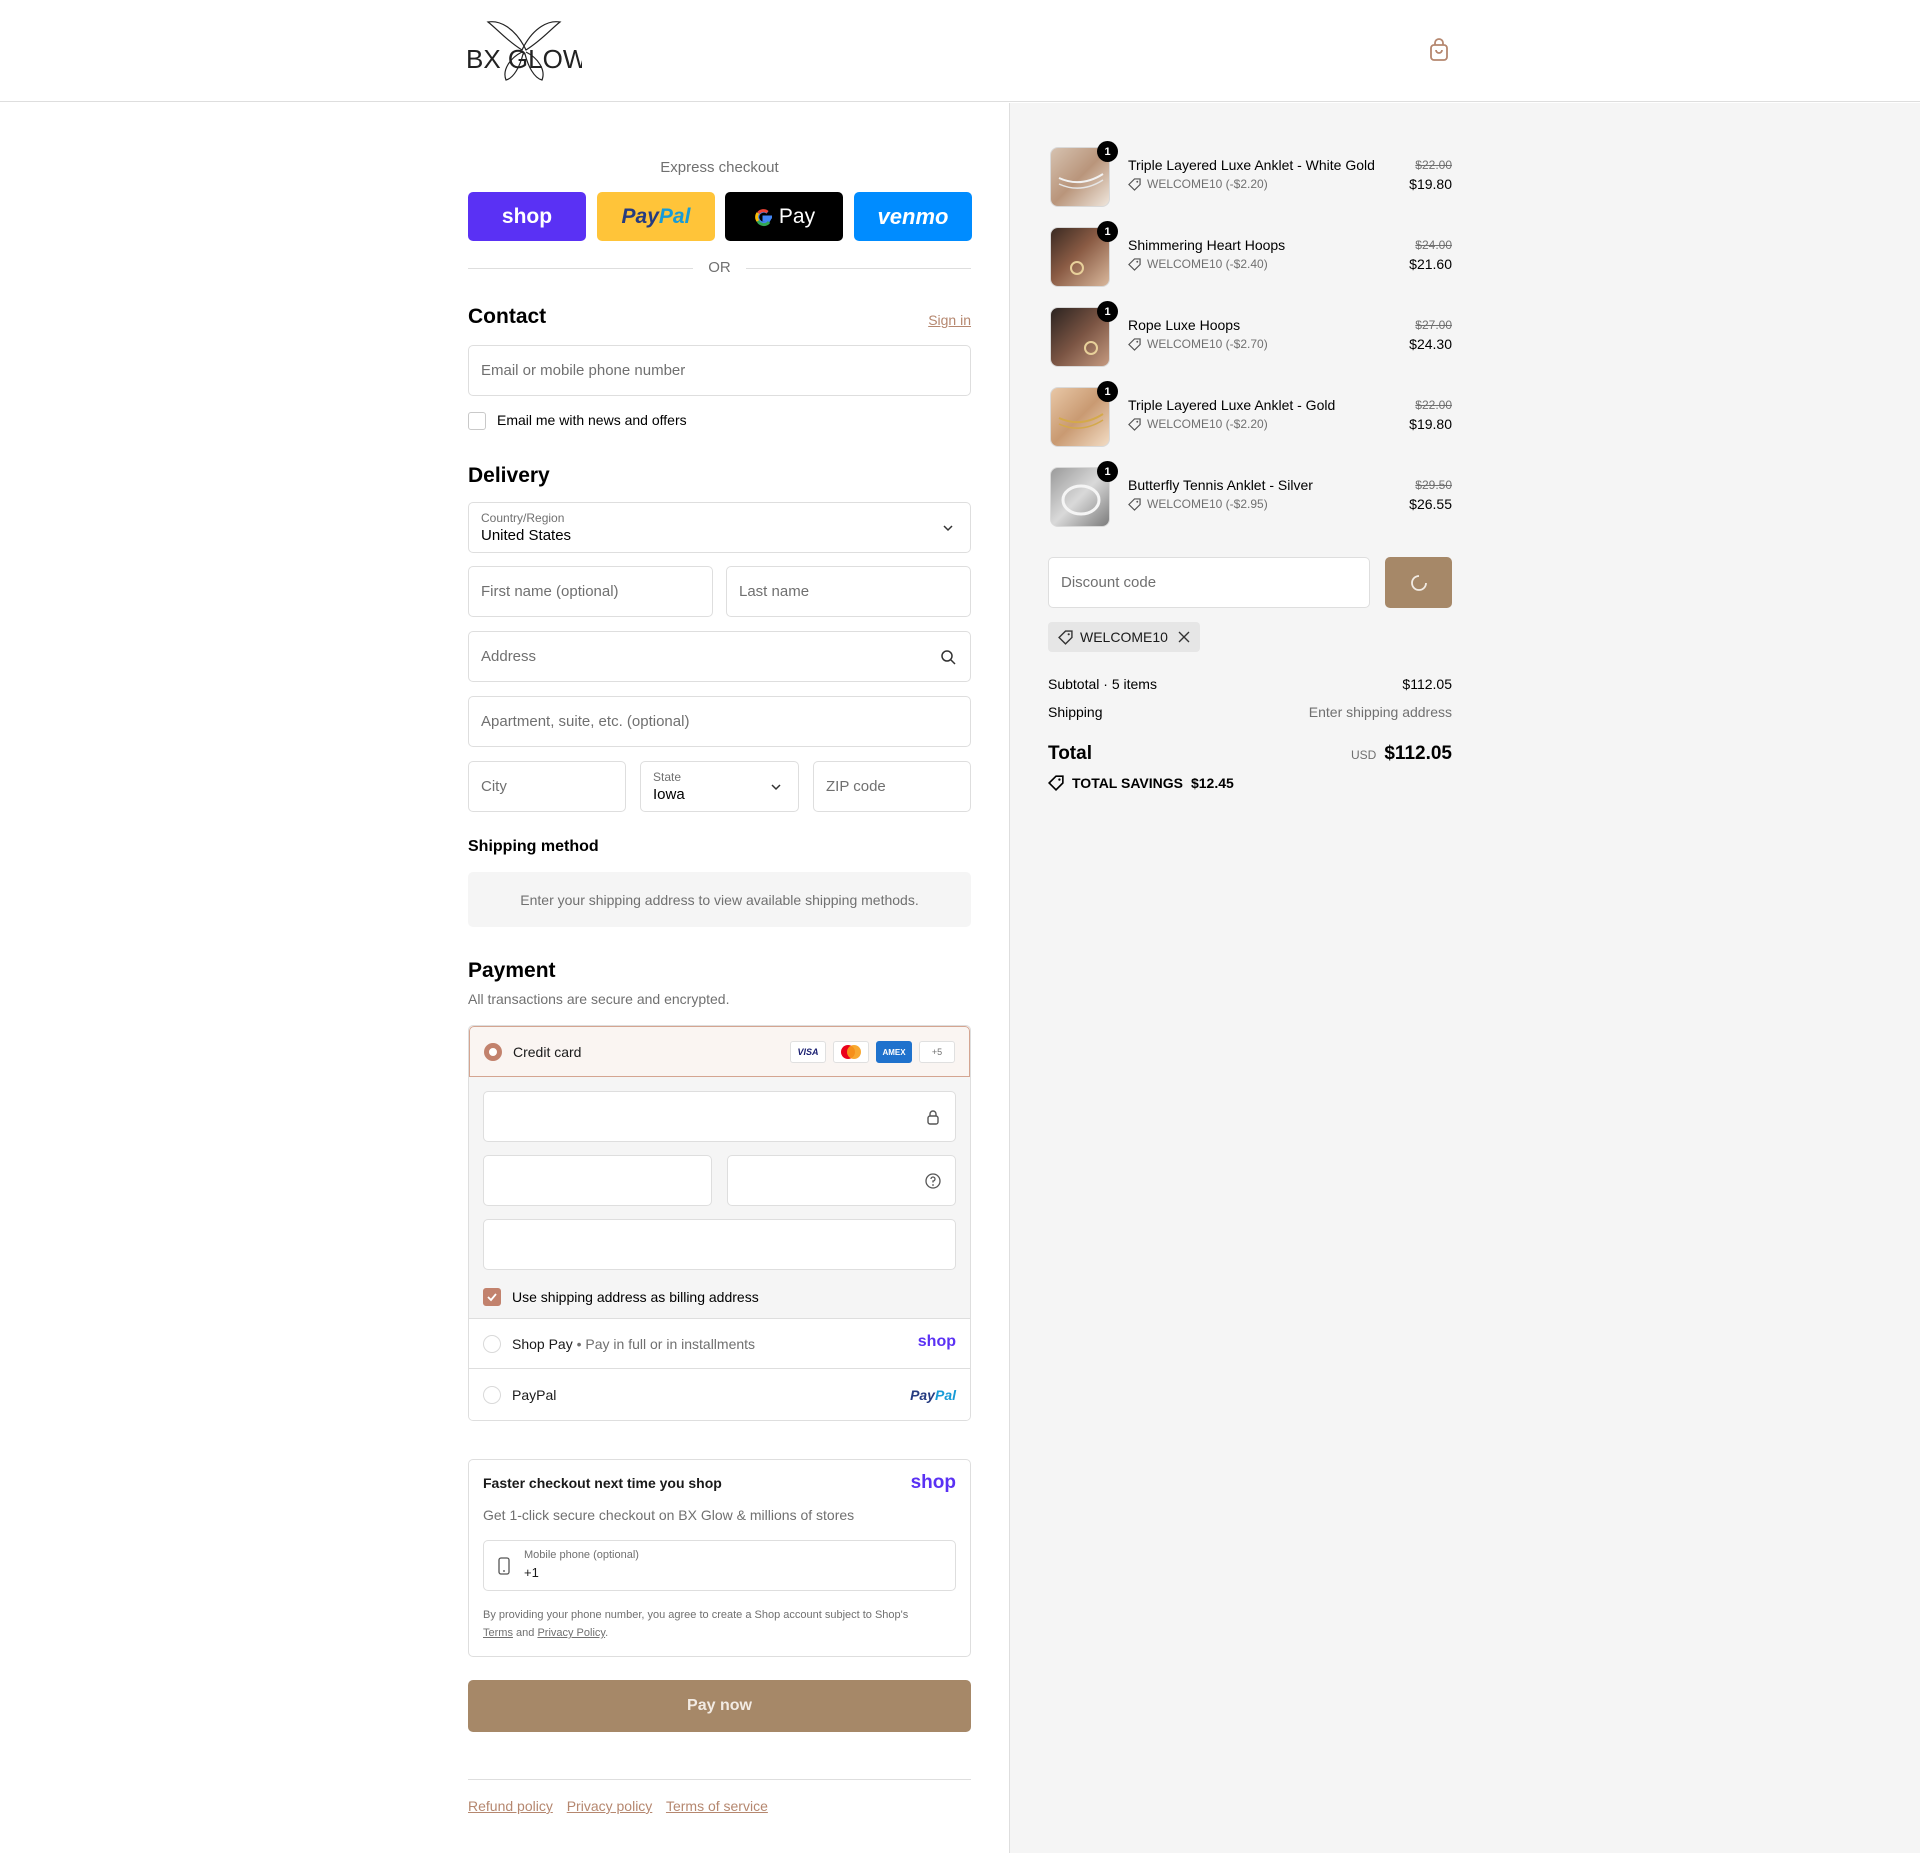  Describe the element at coordinates (1184, 637) in the screenshot. I see `close-icon` at that location.